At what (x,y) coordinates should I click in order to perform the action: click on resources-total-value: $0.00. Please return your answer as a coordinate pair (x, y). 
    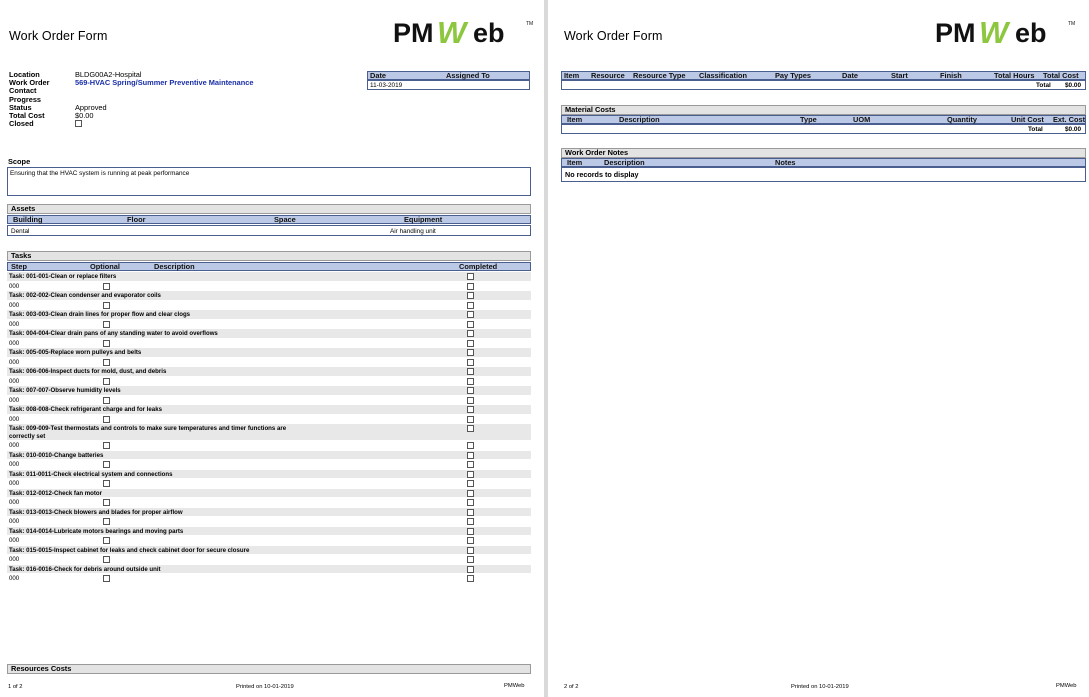
    Looking at the image, I should click on (1073, 85).